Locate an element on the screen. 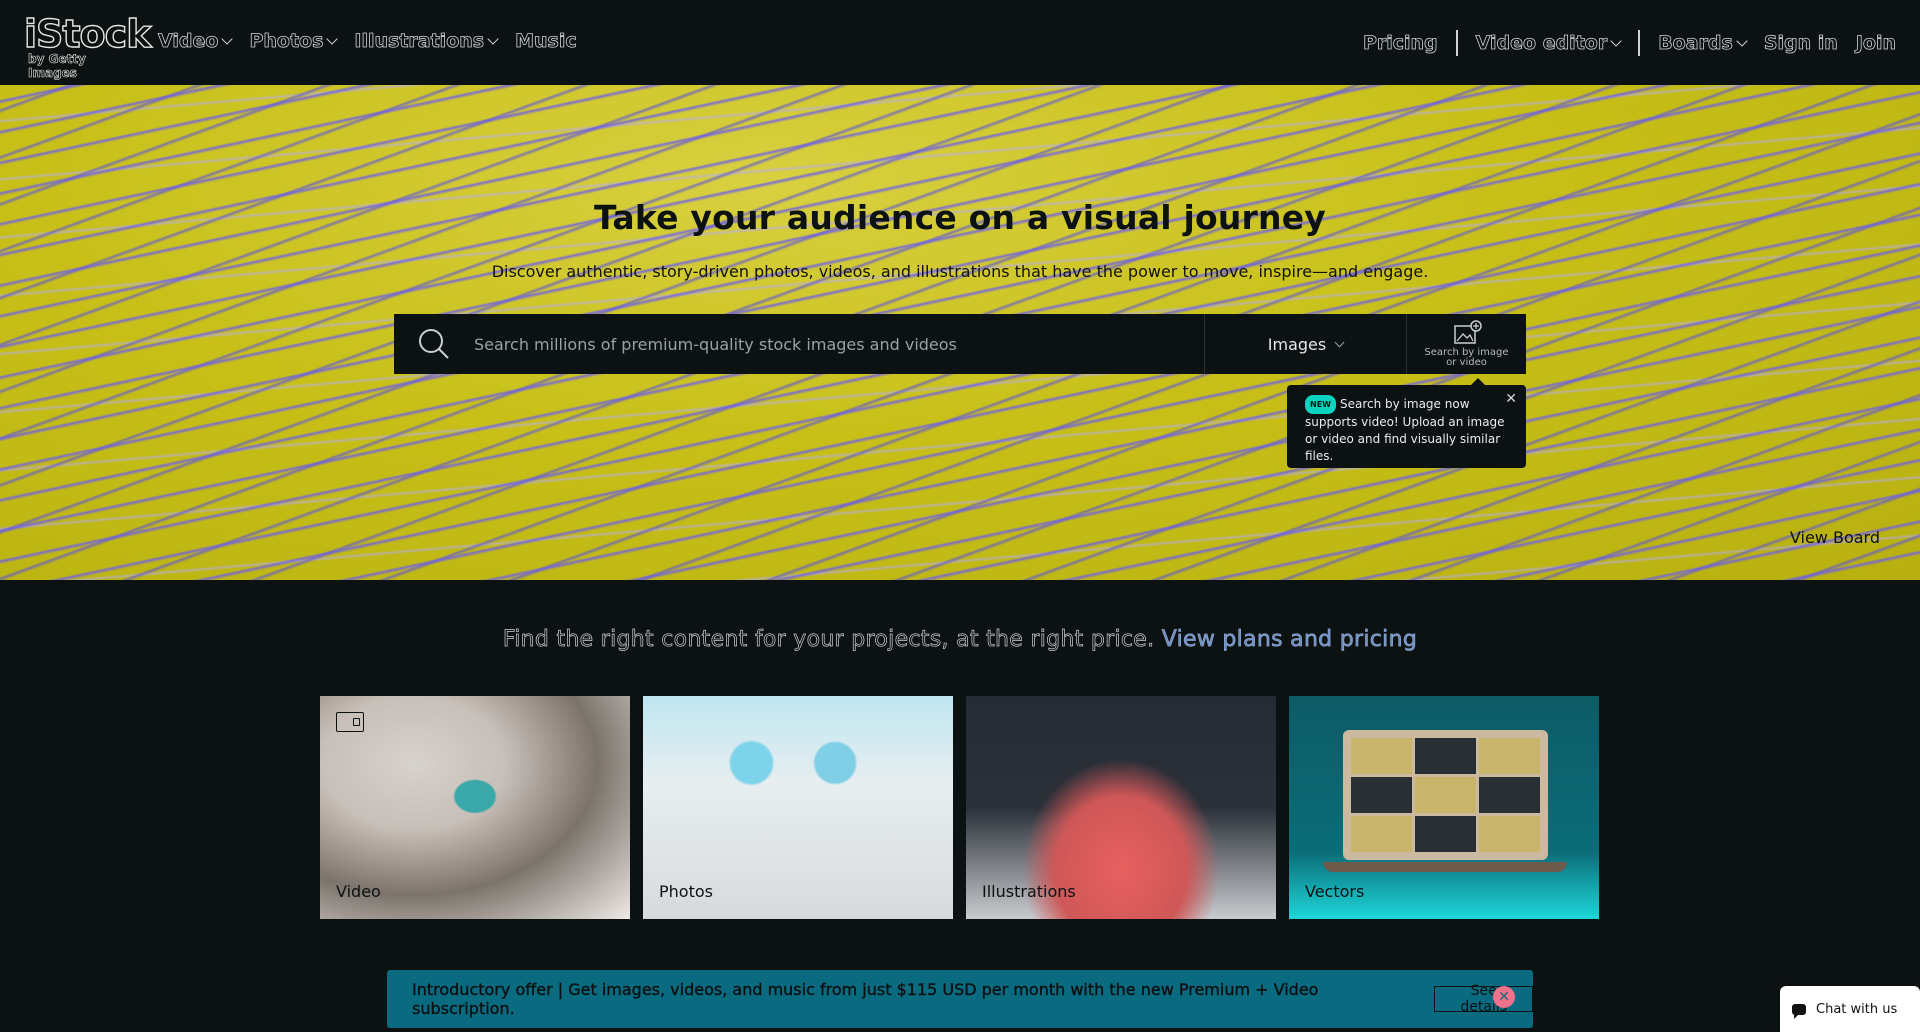 Image resolution: width=1920 pixels, height=1032 pixels. chat-widget-button: Chat with us is located at coordinates (1850, 1009).